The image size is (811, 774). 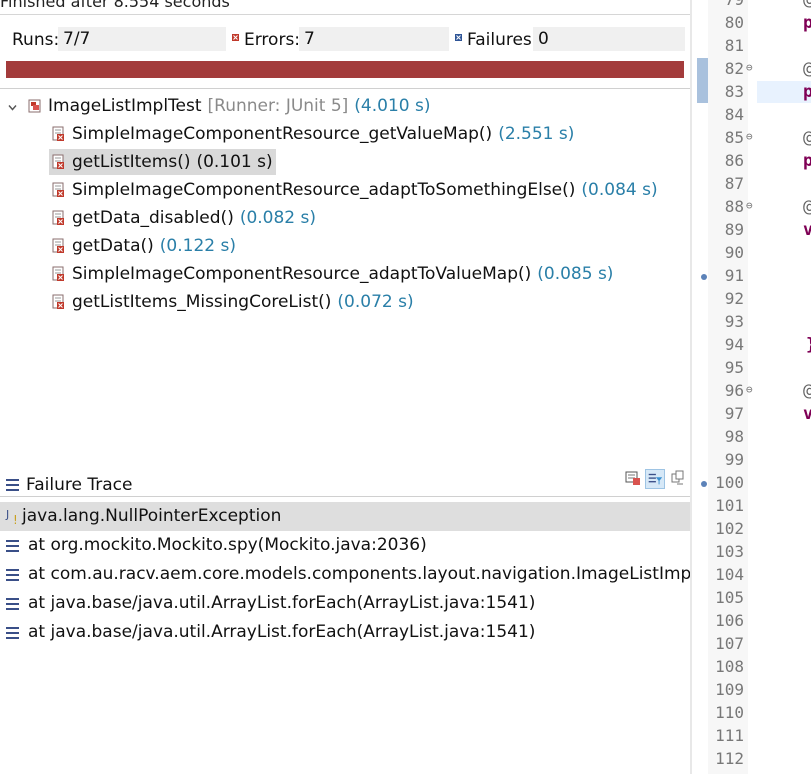 What do you see at coordinates (734, 459) in the screenshot?
I see `line-number: 99` at bounding box center [734, 459].